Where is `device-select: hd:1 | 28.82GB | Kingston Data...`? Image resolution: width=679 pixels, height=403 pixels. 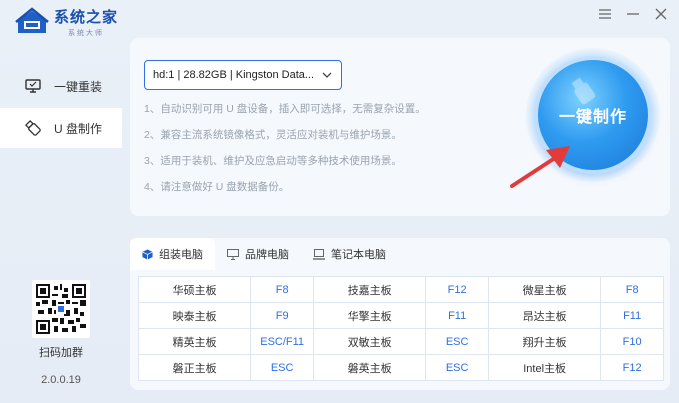 device-select: hd:1 | 28.82GB | Kingston Data... is located at coordinates (243, 75).